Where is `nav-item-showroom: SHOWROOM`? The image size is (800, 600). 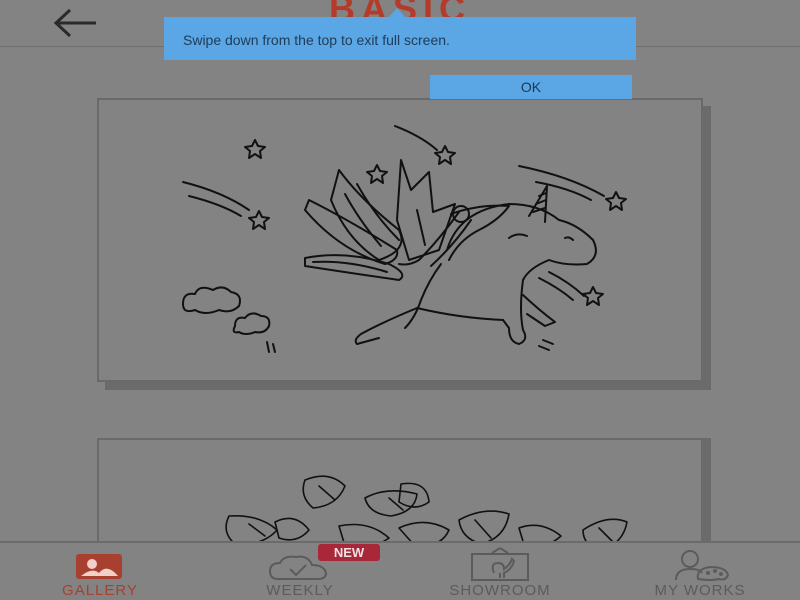 nav-item-showroom: SHOWROOM is located at coordinates (500, 571).